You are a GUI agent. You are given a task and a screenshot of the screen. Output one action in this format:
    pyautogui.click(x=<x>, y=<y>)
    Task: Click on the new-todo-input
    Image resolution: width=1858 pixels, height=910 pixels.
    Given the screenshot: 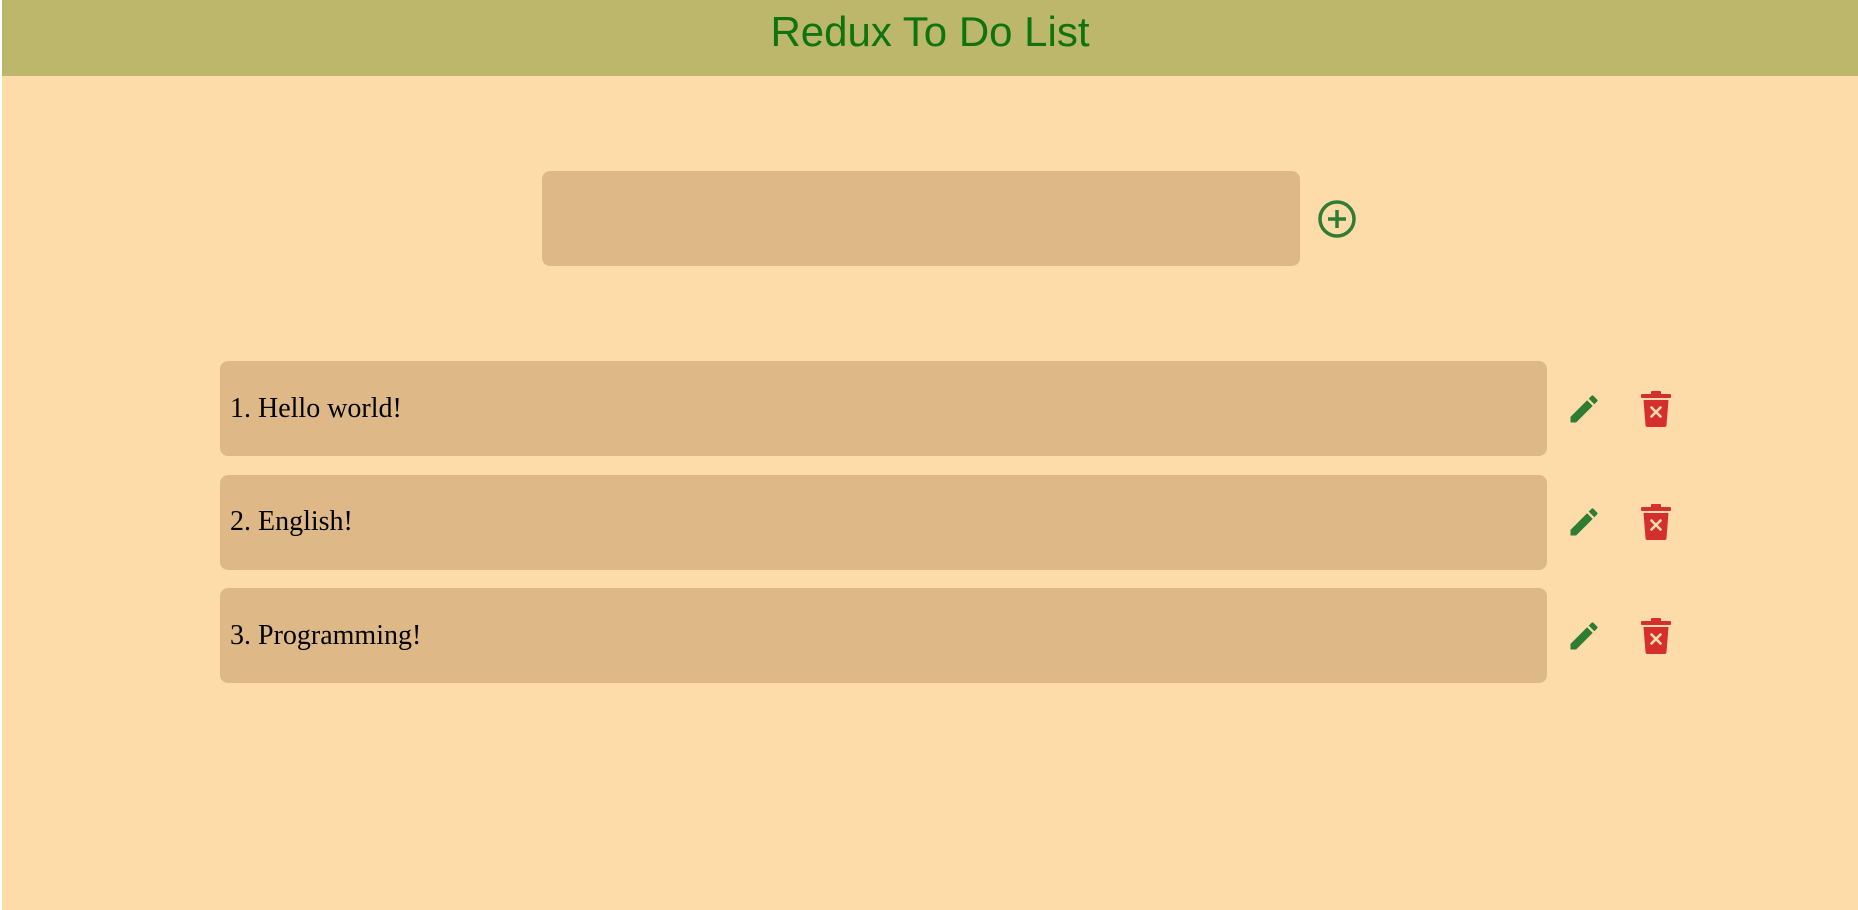 What is the action you would take?
    pyautogui.click(x=921, y=218)
    